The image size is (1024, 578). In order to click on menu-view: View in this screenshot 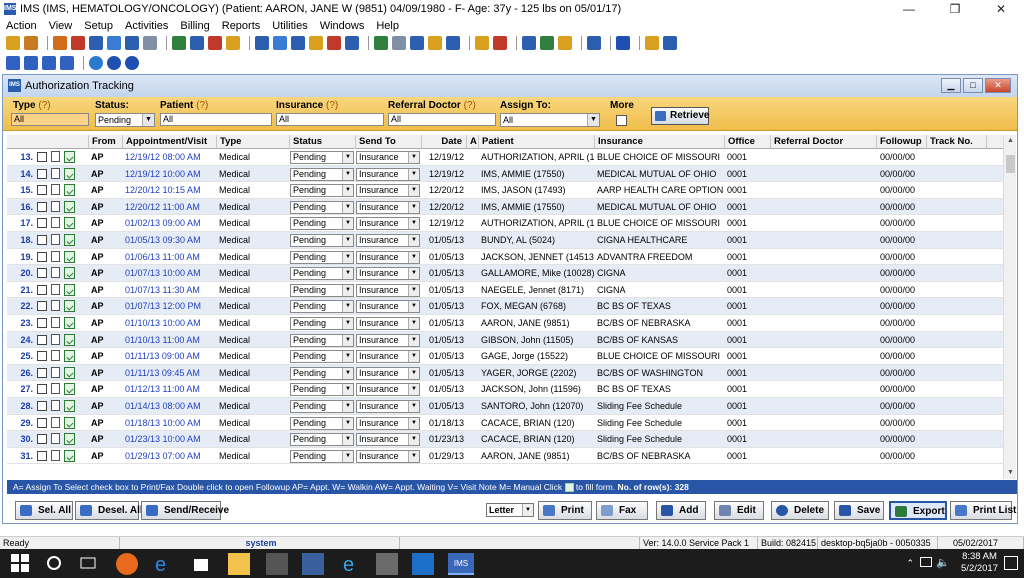, I will do `click(61, 26)`.